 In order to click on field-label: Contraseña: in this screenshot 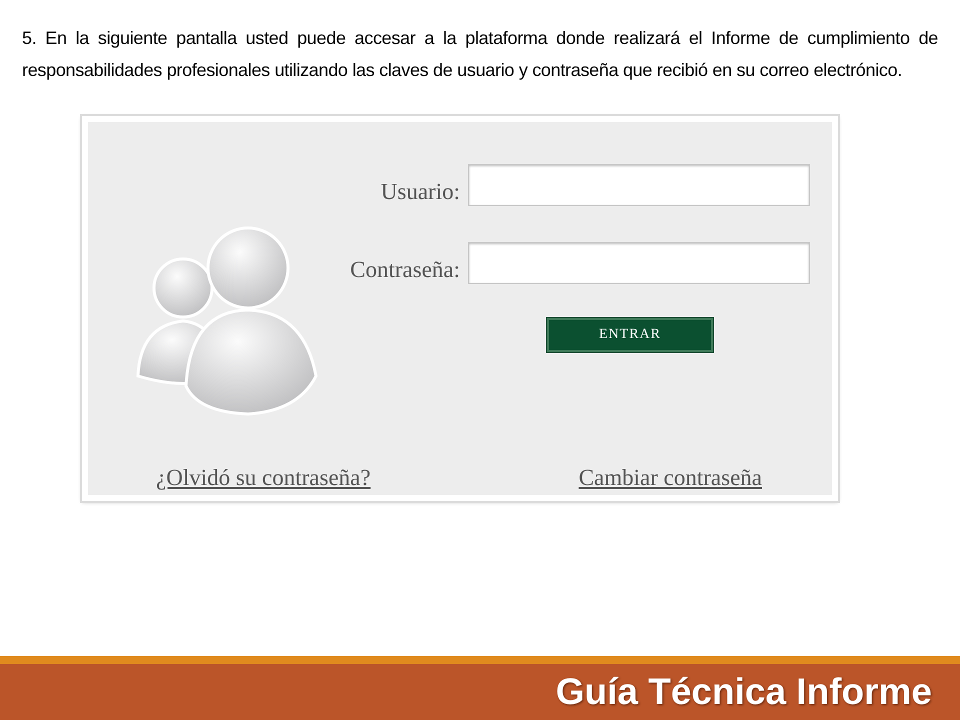, I will do `click(404, 269)`.